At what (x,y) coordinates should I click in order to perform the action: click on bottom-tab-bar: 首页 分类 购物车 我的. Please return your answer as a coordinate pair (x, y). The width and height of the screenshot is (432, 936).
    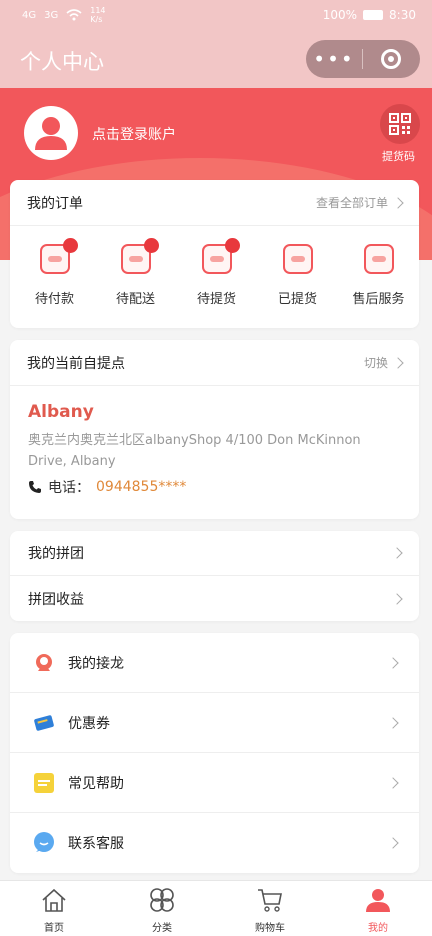
    Looking at the image, I should click on (216, 908).